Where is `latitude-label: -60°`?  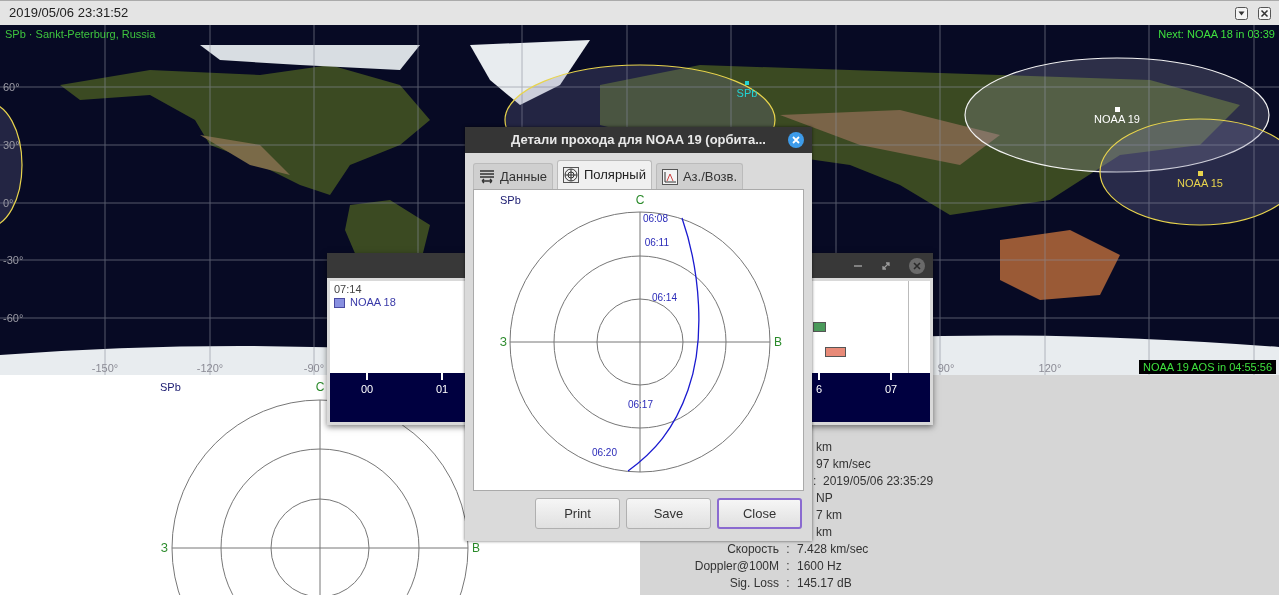 latitude-label: -60° is located at coordinates (13, 318).